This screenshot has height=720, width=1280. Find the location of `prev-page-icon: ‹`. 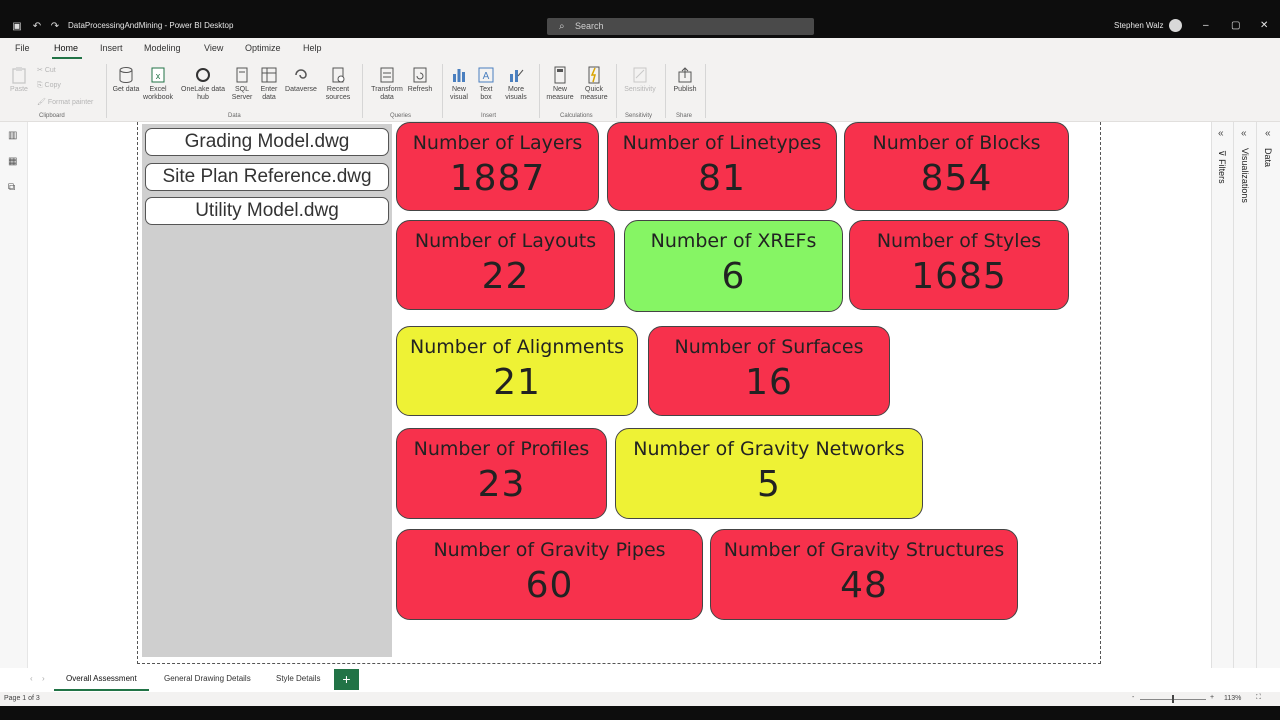

prev-page-icon: ‹ is located at coordinates (31, 678).